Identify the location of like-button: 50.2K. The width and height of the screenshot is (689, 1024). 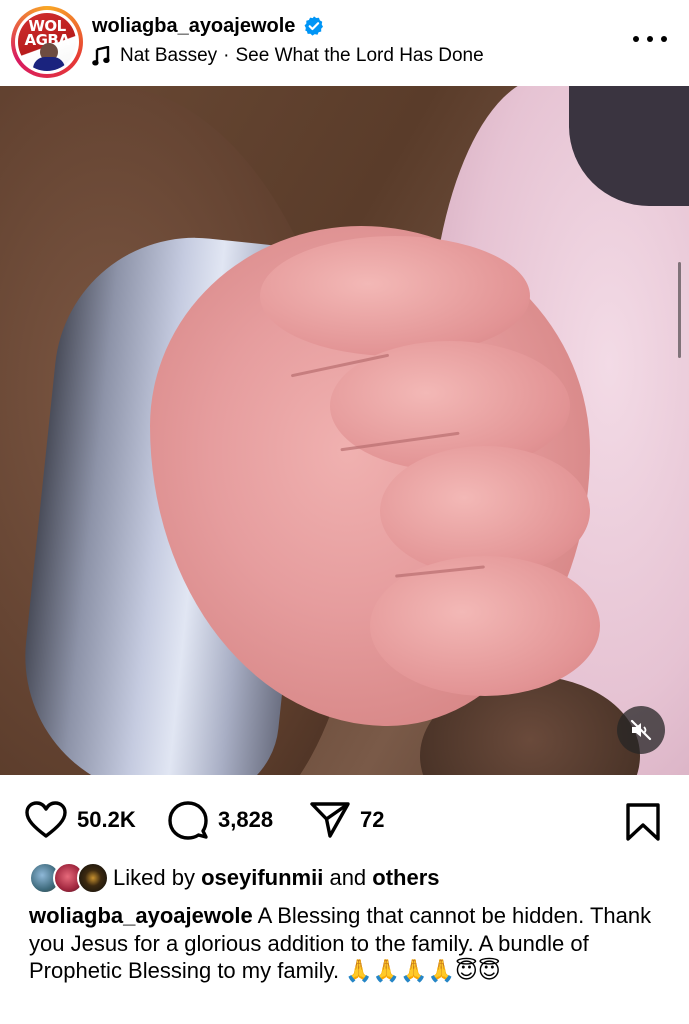
(80, 820).